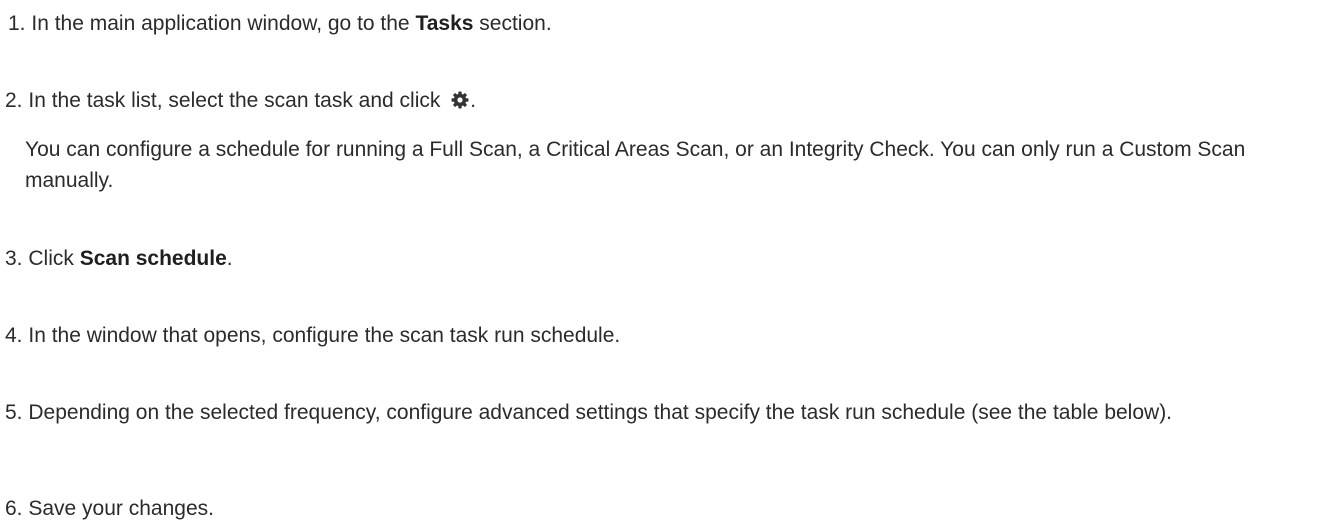 The image size is (1341, 530). What do you see at coordinates (673, 258) in the screenshot?
I see `step-3: 3. Click Scan schedule.` at bounding box center [673, 258].